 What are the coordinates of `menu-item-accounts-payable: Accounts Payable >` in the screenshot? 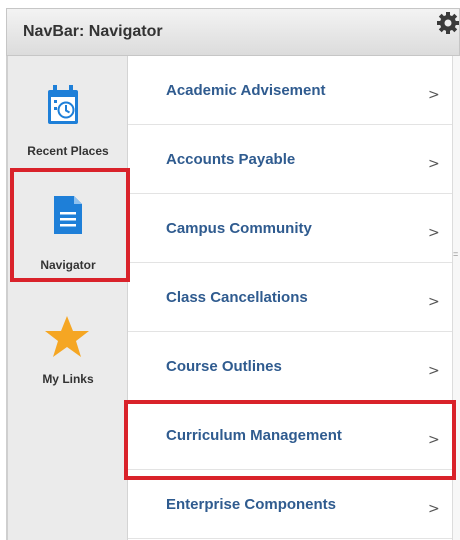 It's located at (290, 159).